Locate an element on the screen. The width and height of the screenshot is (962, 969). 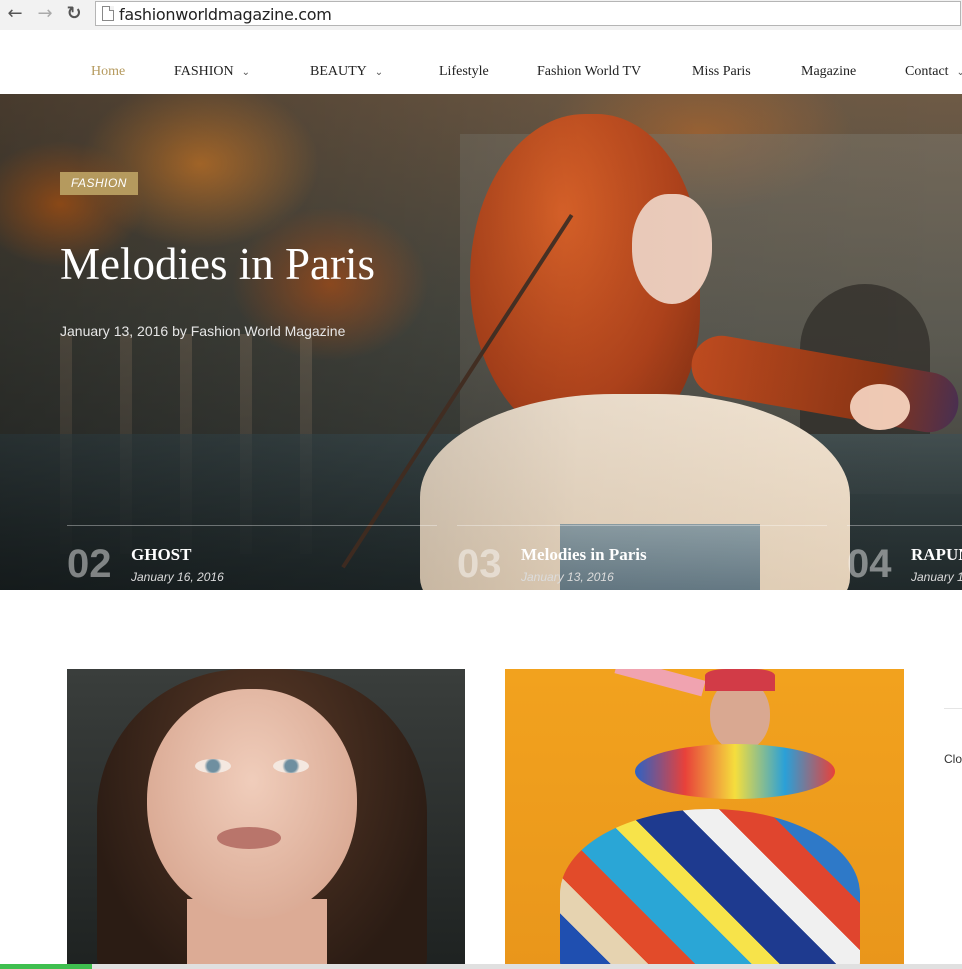
loading-progress-segment is located at coordinates (46, 966).